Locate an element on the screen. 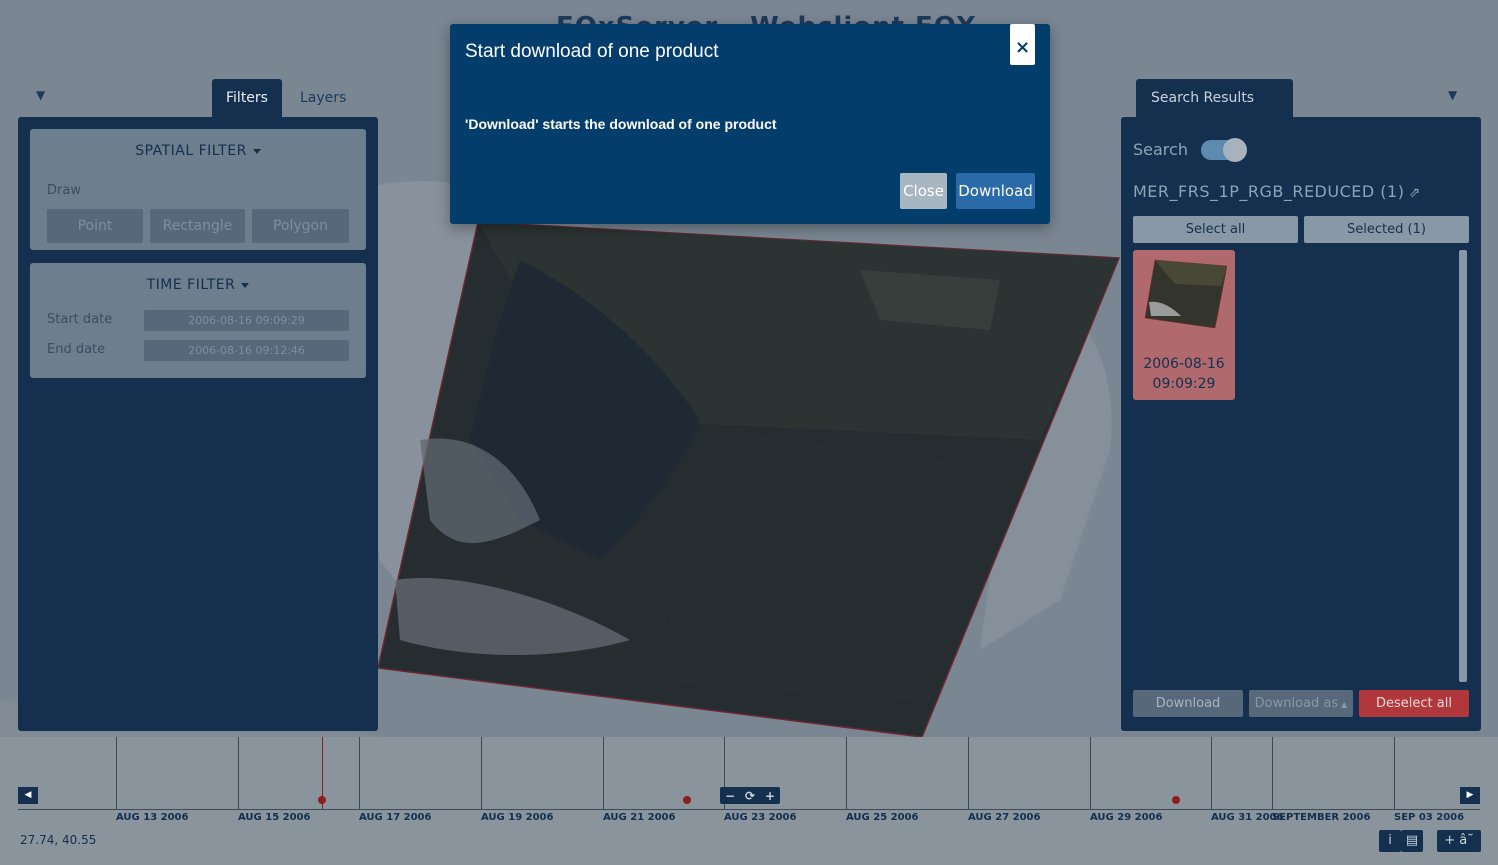 The width and height of the screenshot is (1498, 865). download-button: Download is located at coordinates (1188, 703).